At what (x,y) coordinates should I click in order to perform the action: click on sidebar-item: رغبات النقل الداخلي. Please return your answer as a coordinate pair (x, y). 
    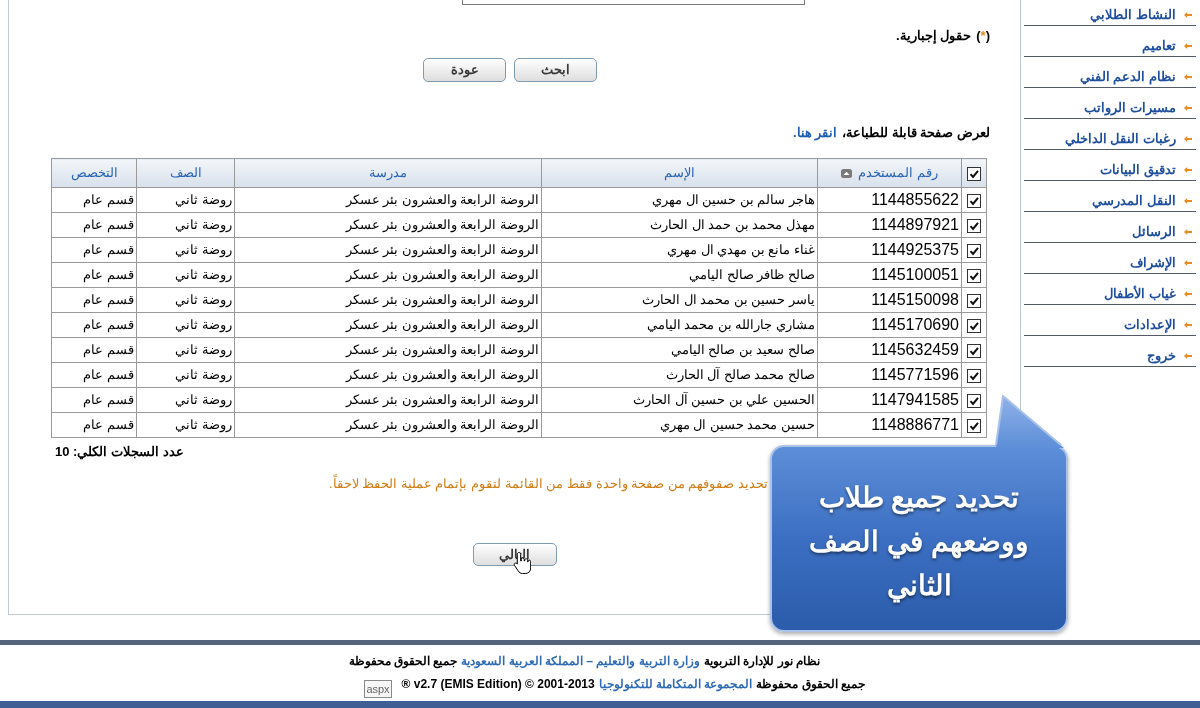
    Looking at the image, I should click on (1110, 134).